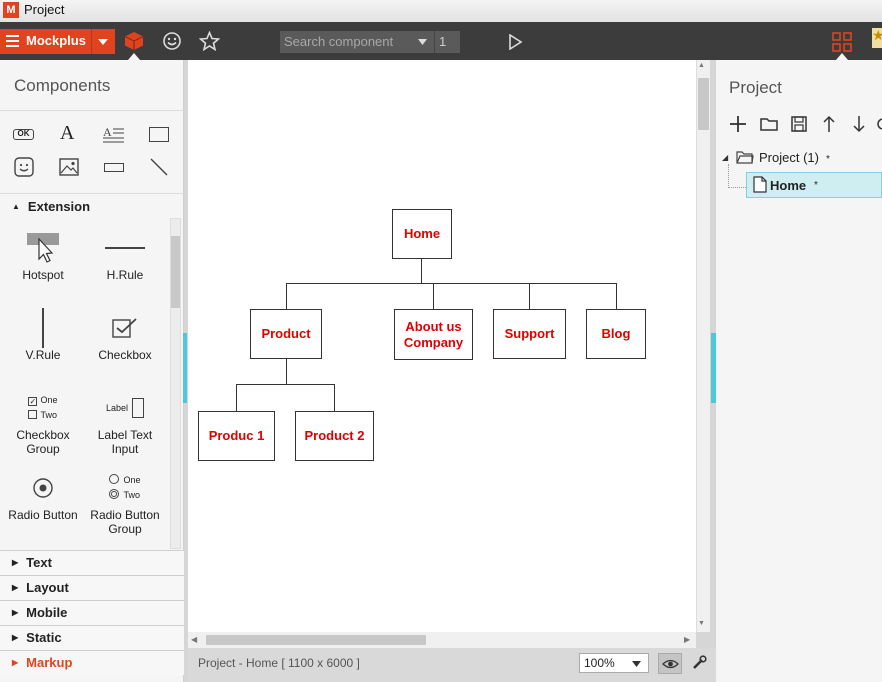 The height and width of the screenshot is (682, 882). I want to click on emoji-component-icon, so click(24, 167).